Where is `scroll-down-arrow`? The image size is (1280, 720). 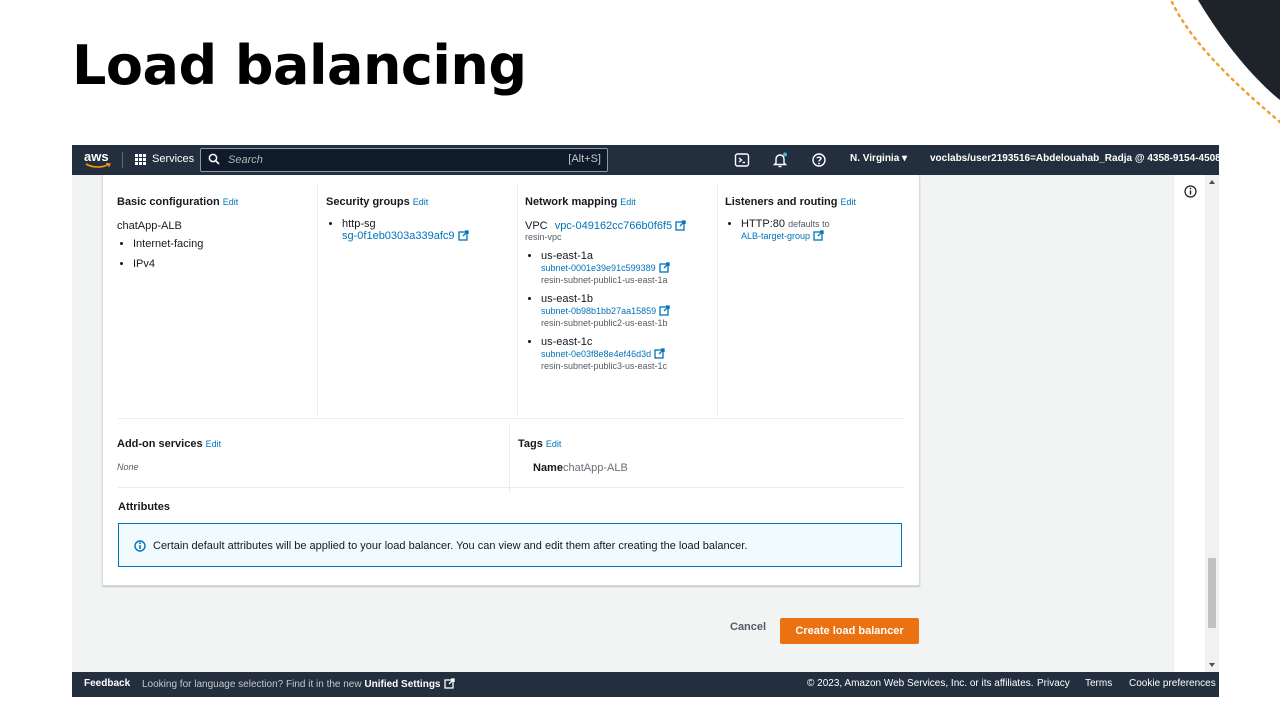
scroll-down-arrow is located at coordinates (1212, 665).